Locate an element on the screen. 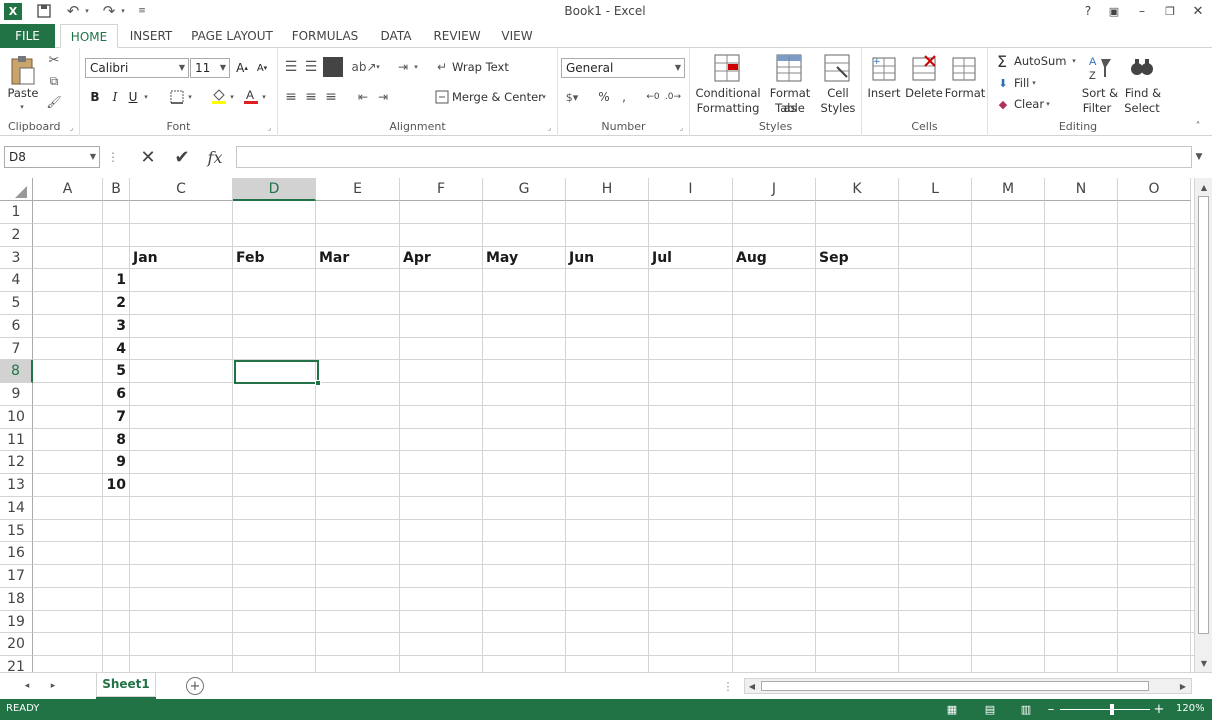 This screenshot has width=1212, height=720. column-header-f: F is located at coordinates (441, 189).